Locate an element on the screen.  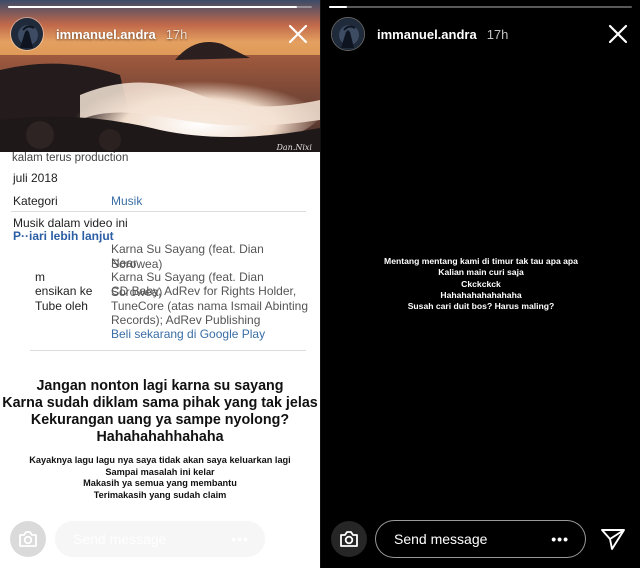
music-artist: Near is located at coordinates (124, 263).